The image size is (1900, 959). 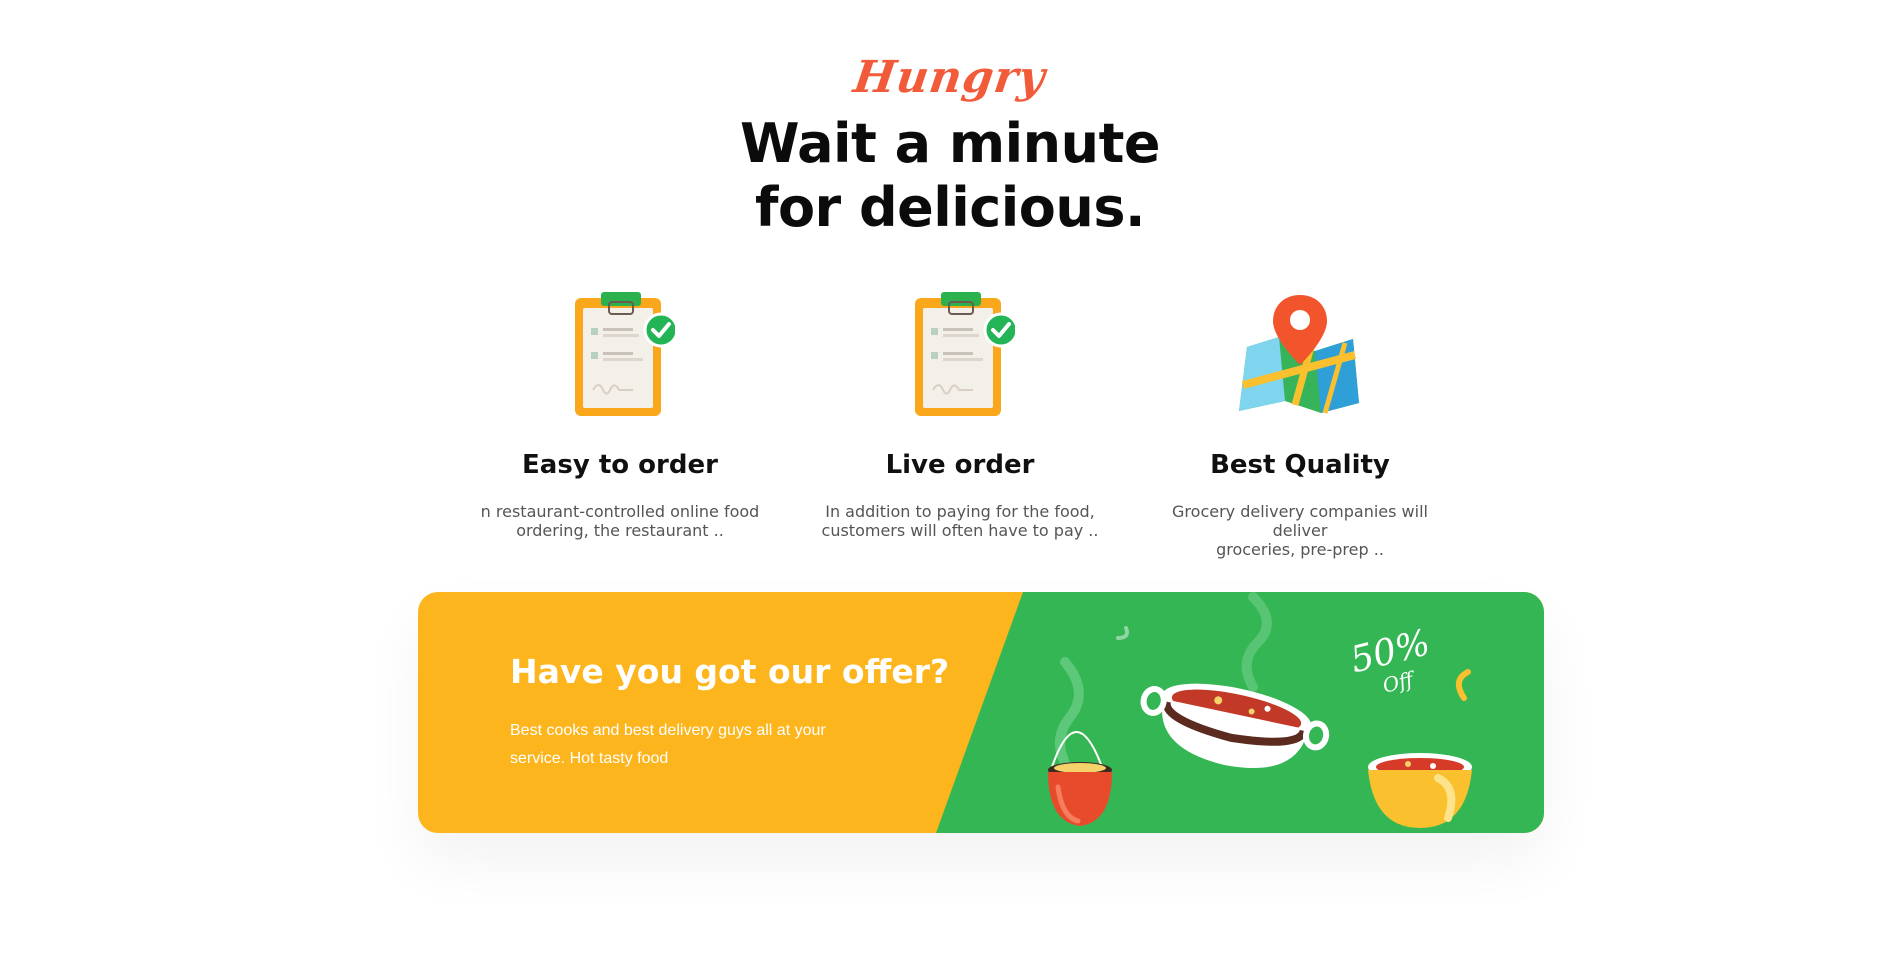 I want to click on headline-line-2: for delicious., so click(x=950, y=207).